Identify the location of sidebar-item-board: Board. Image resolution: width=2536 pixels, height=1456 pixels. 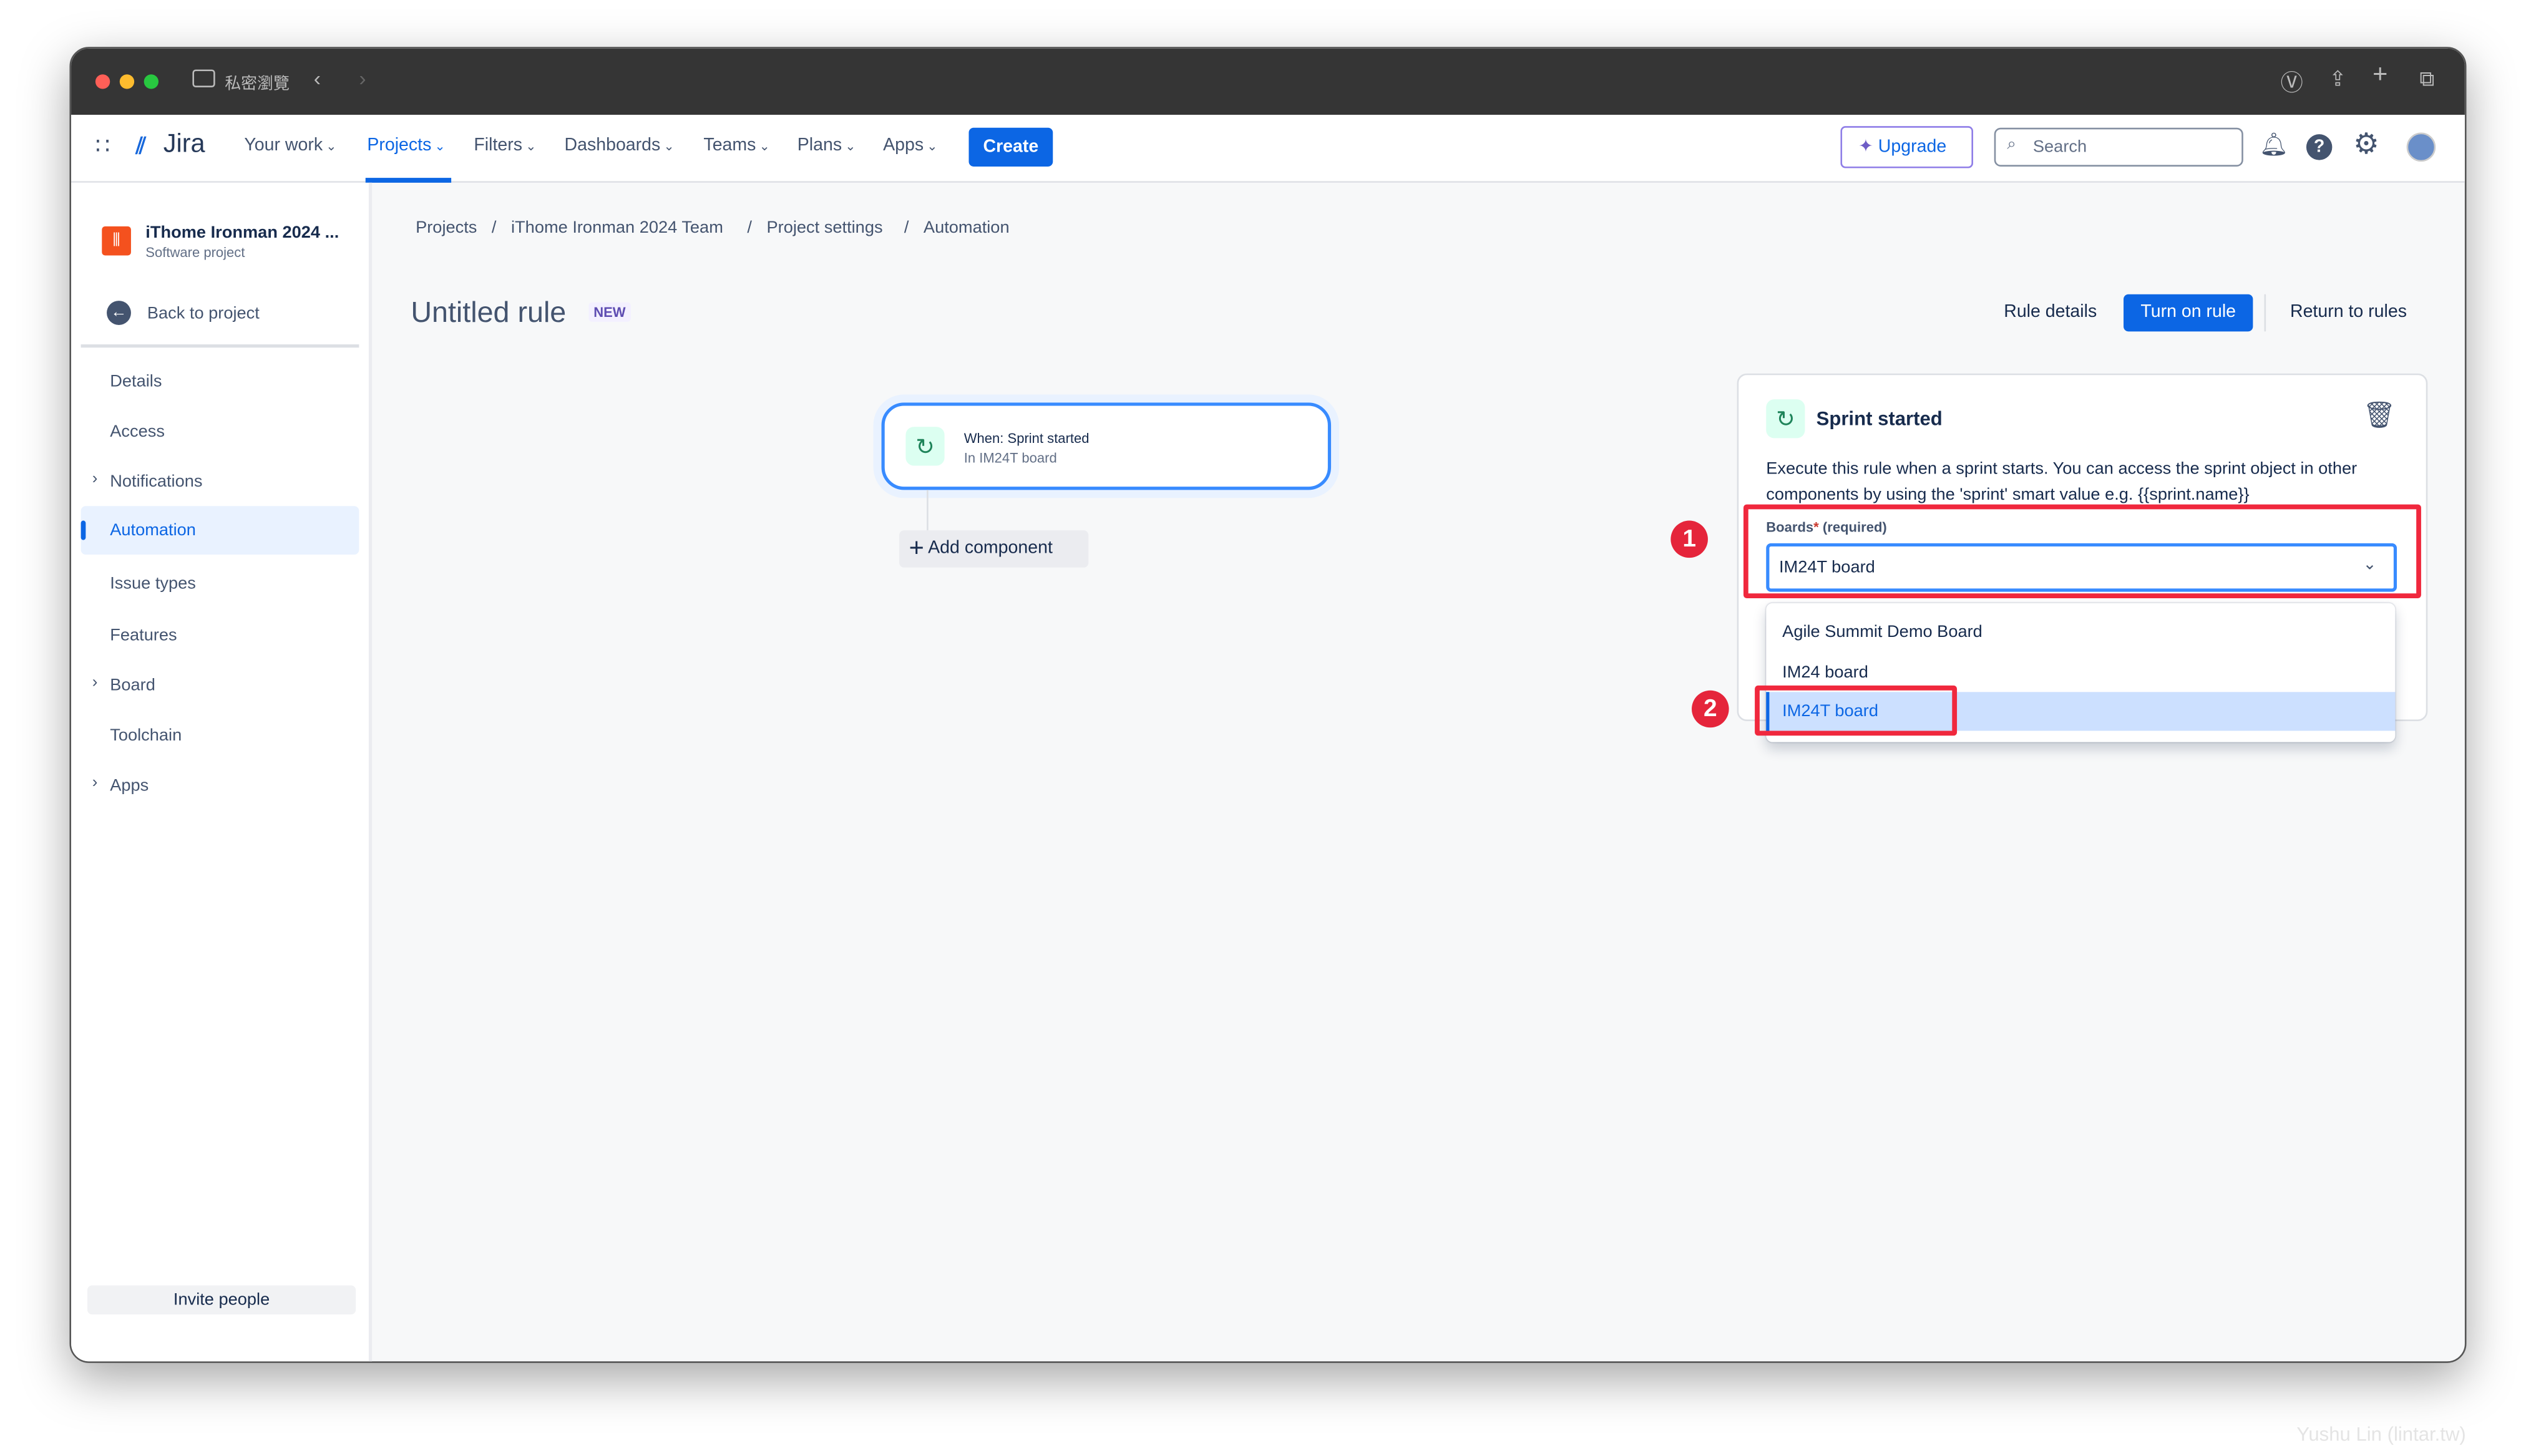
(132, 685).